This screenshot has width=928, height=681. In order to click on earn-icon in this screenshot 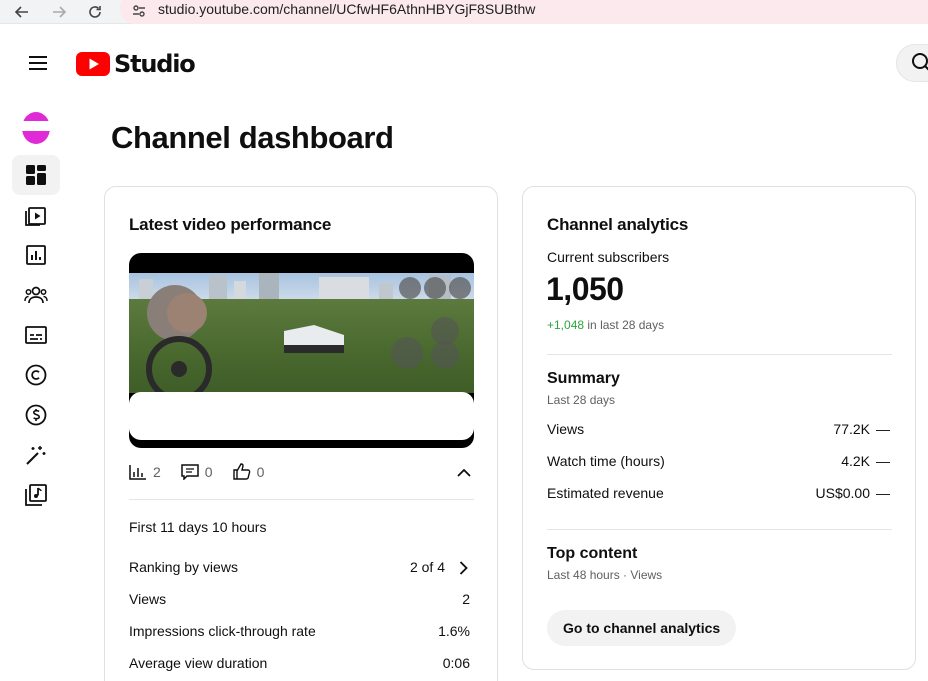, I will do `click(36, 415)`.